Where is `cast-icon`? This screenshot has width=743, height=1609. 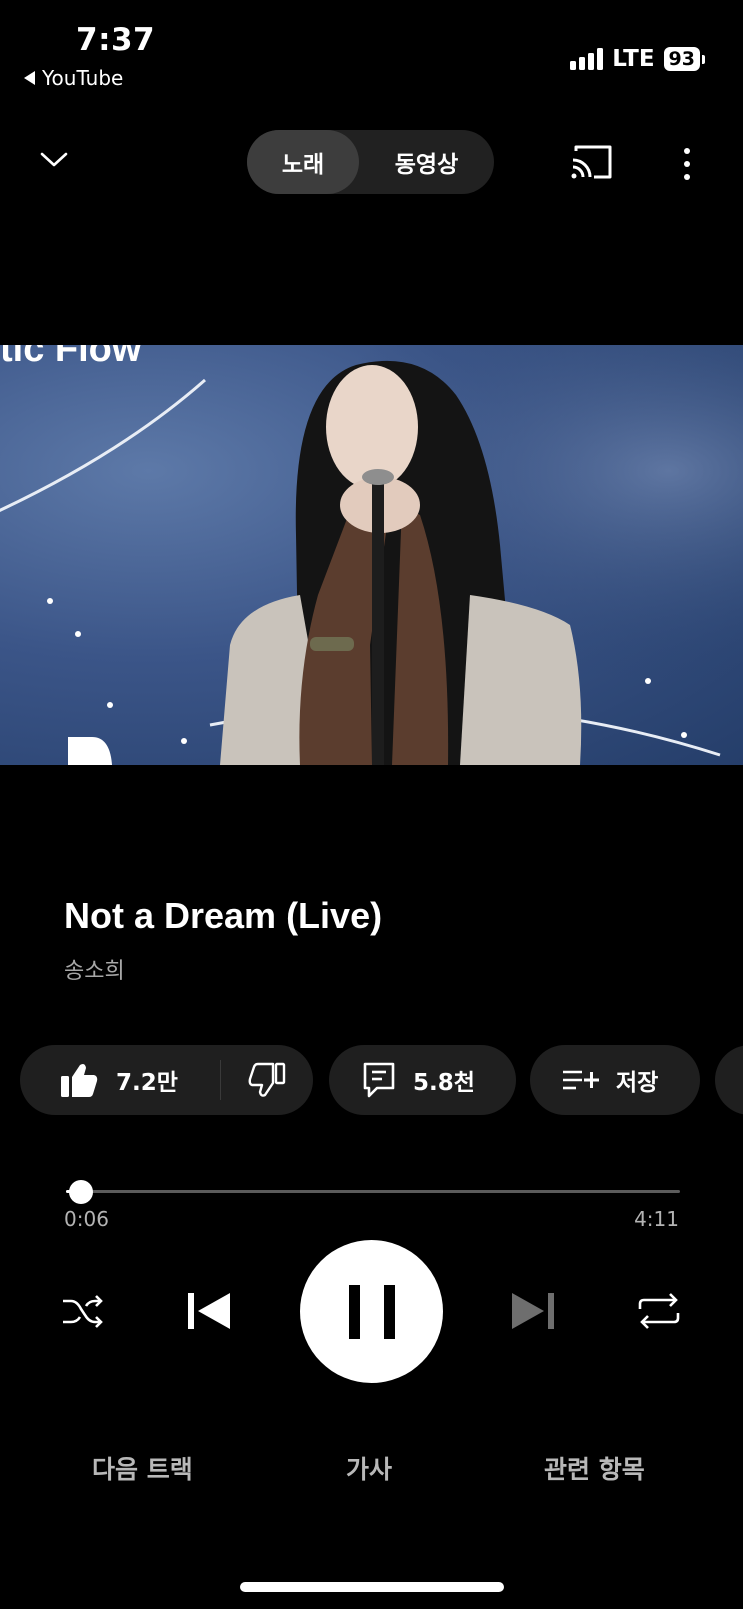 cast-icon is located at coordinates (591, 162).